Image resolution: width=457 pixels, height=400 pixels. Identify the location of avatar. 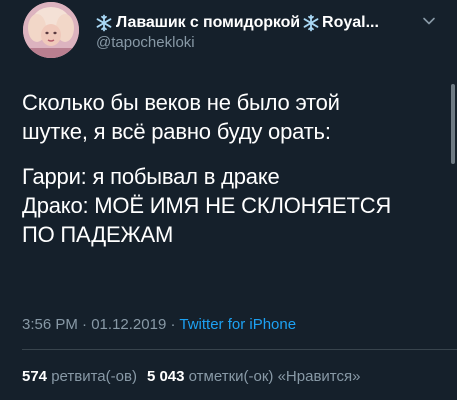
(51, 30).